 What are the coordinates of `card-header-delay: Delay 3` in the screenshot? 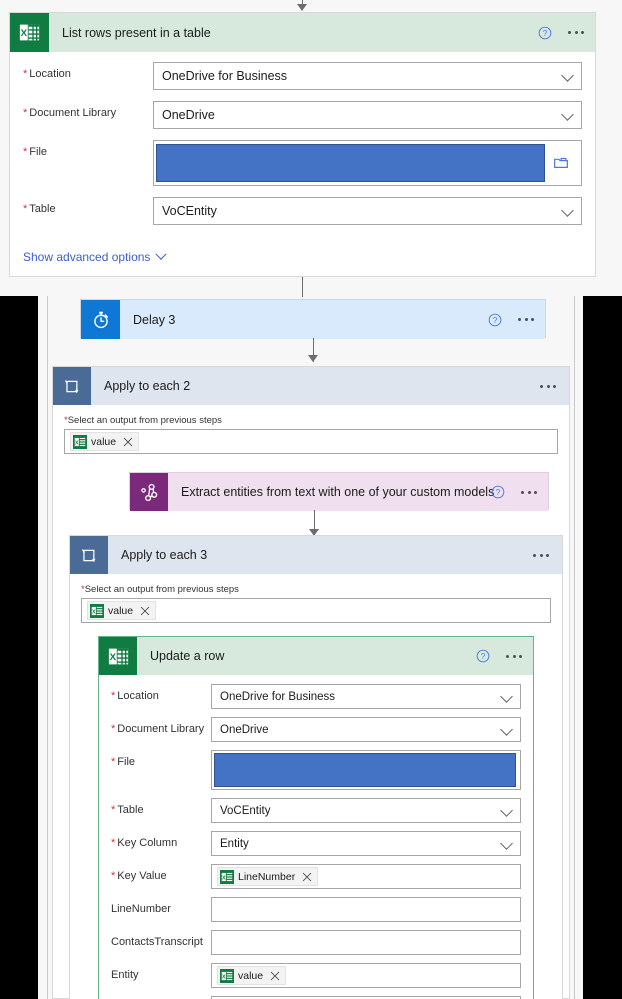 It's located at (313, 319).